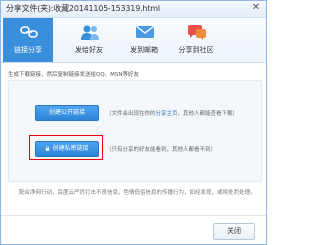 The image size is (320, 245). What do you see at coordinates (145, 31) in the screenshot?
I see `mail-icon` at bounding box center [145, 31].